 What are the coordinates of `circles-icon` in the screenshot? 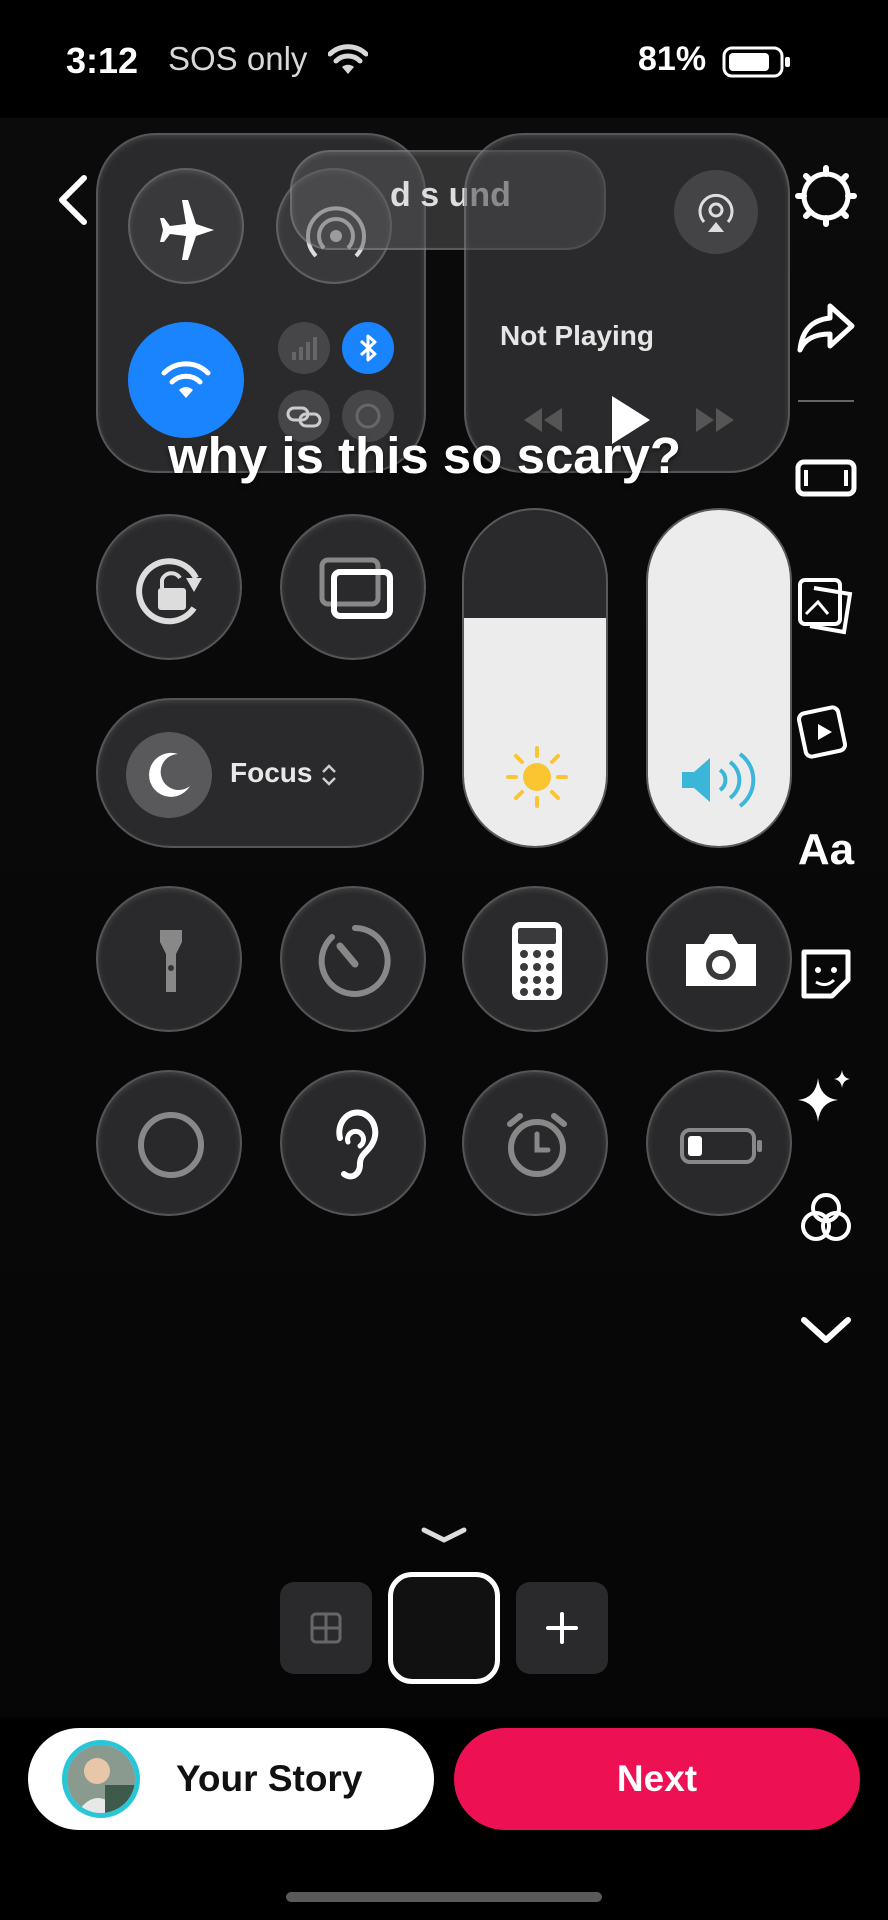 It's located at (826, 1217).